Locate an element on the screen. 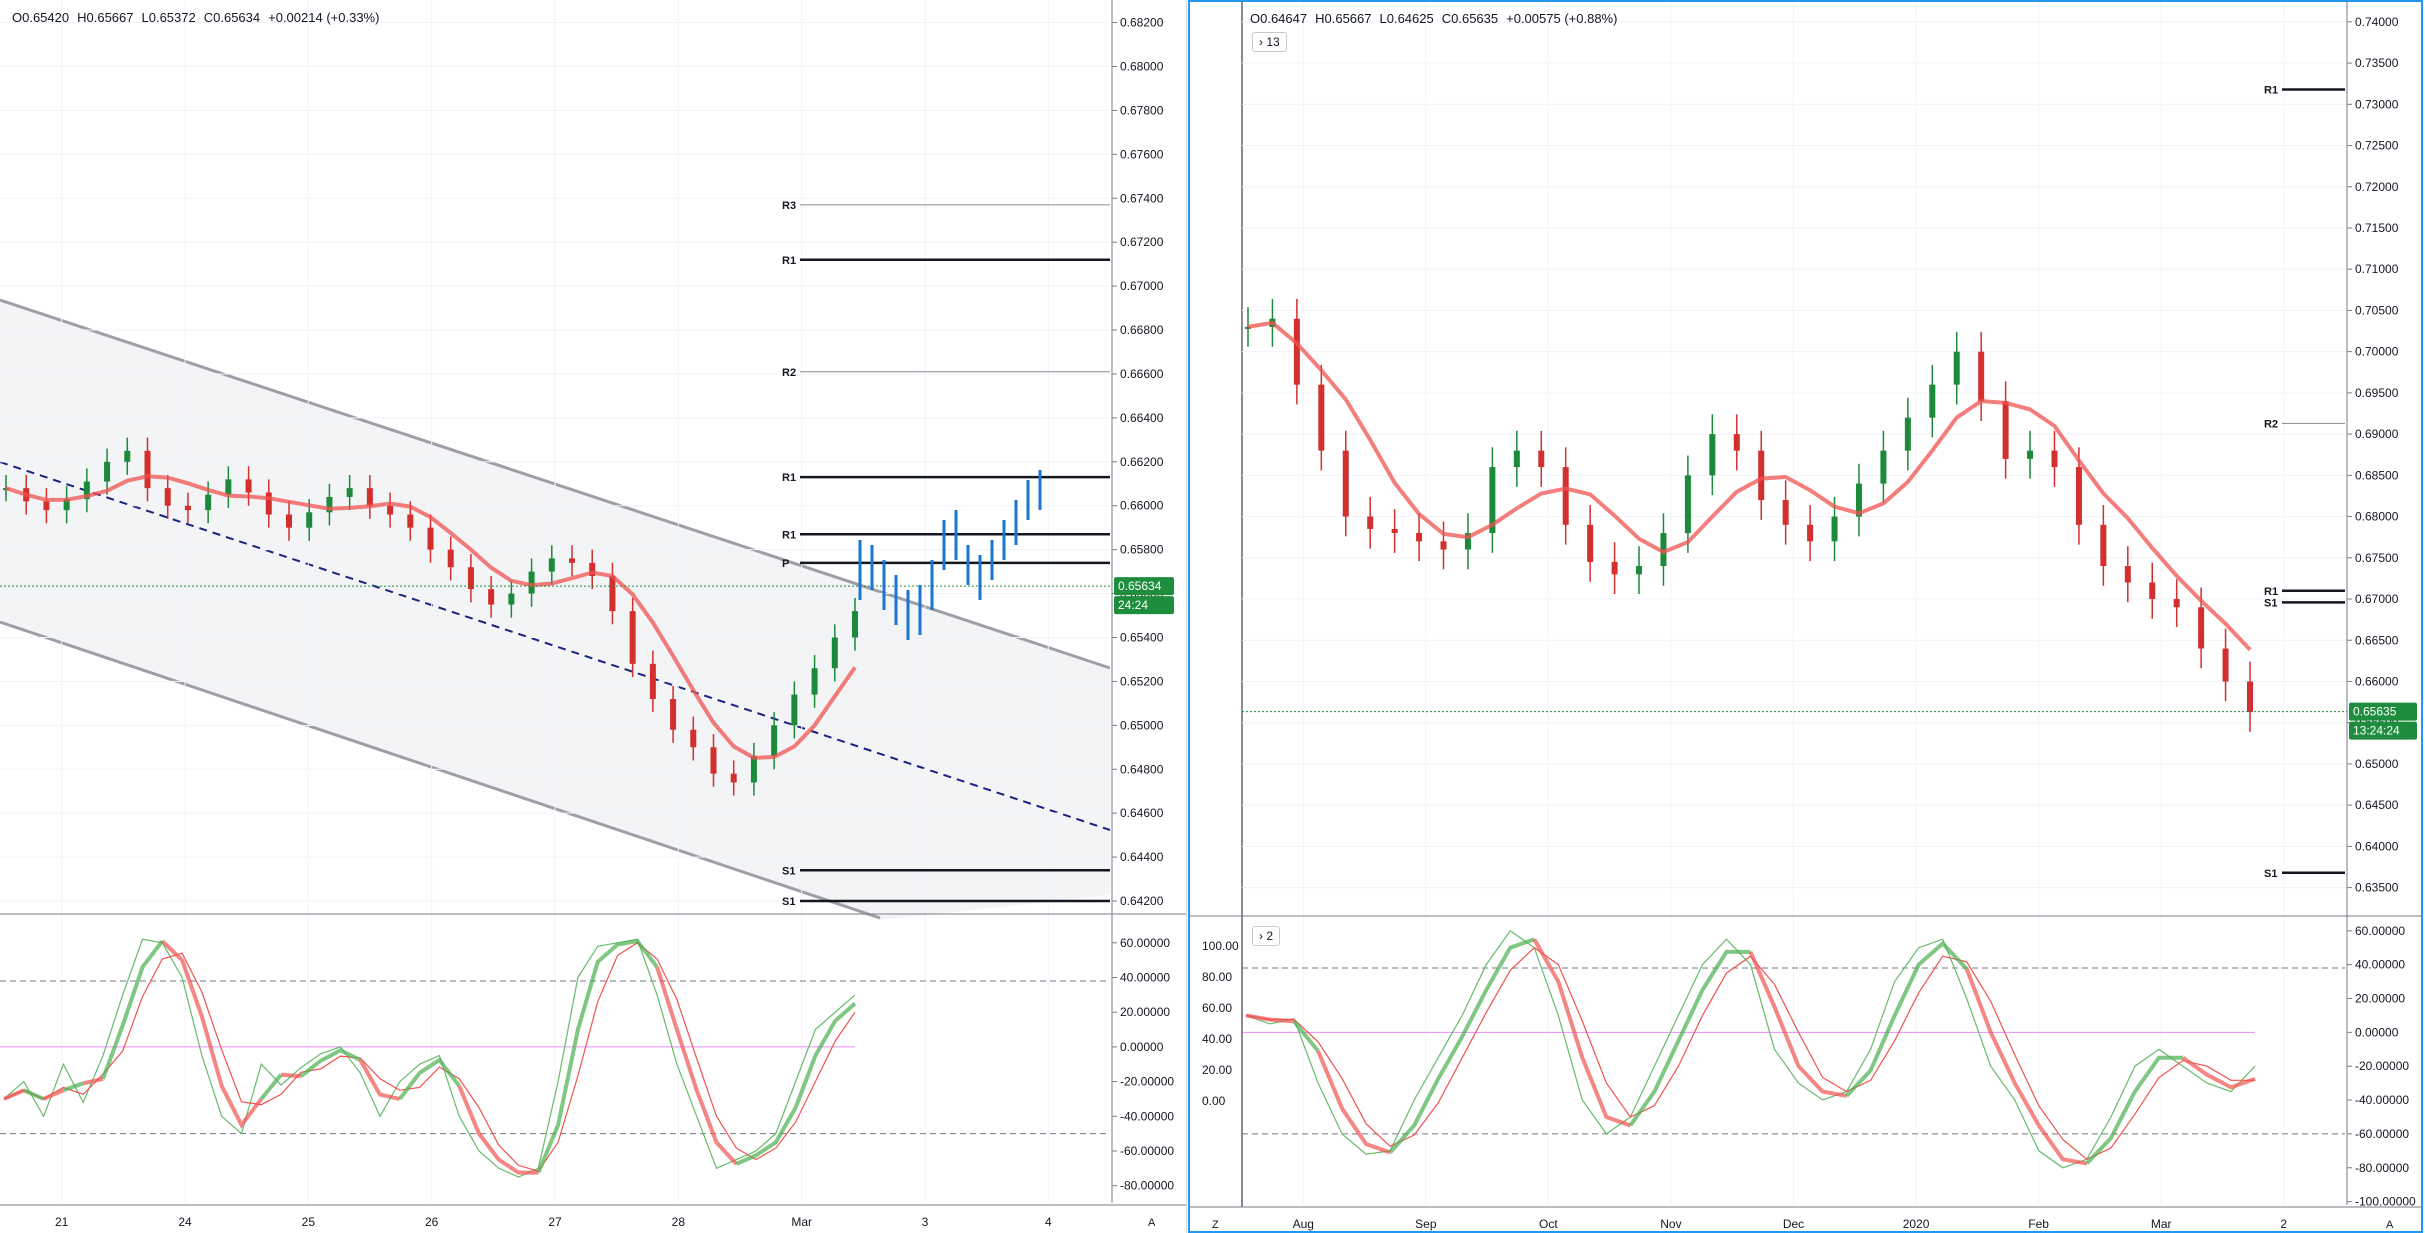  right-osc-slow-line is located at coordinates (1750, 1053).